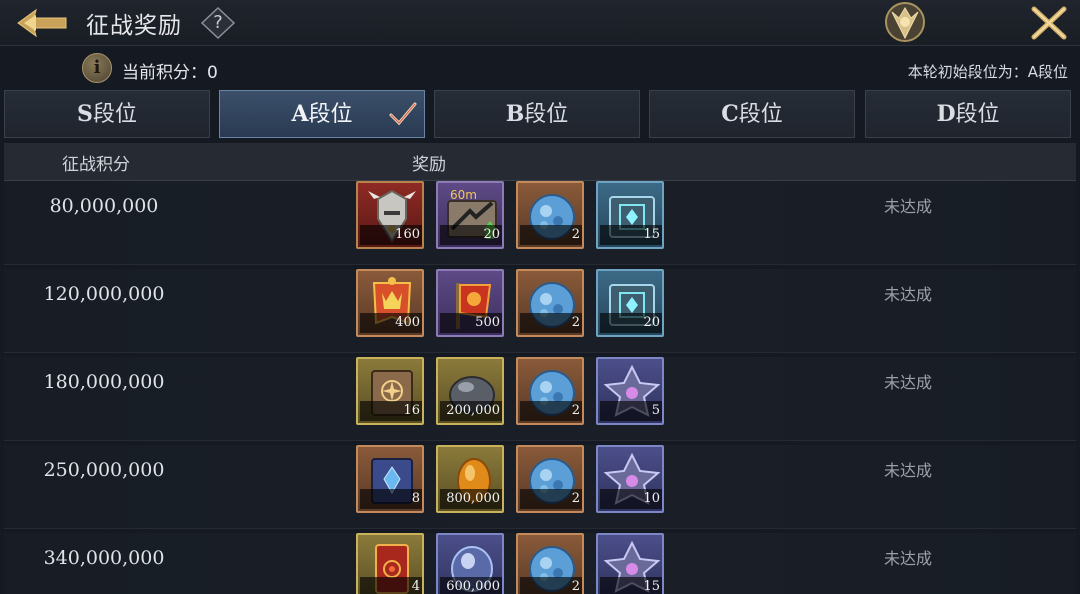 The image size is (1080, 594). I want to click on back-arrow-icon, so click(42, 23).